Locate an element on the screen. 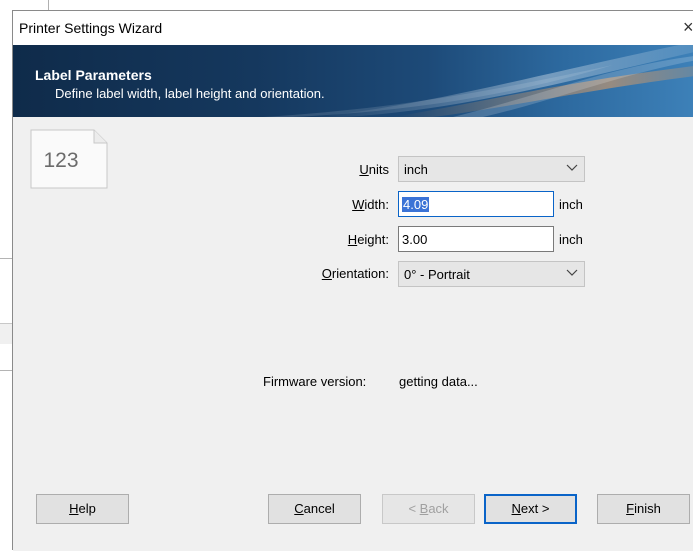 This screenshot has height=551, width=693. orientation-label-rest: rientation: is located at coordinates (360, 273).